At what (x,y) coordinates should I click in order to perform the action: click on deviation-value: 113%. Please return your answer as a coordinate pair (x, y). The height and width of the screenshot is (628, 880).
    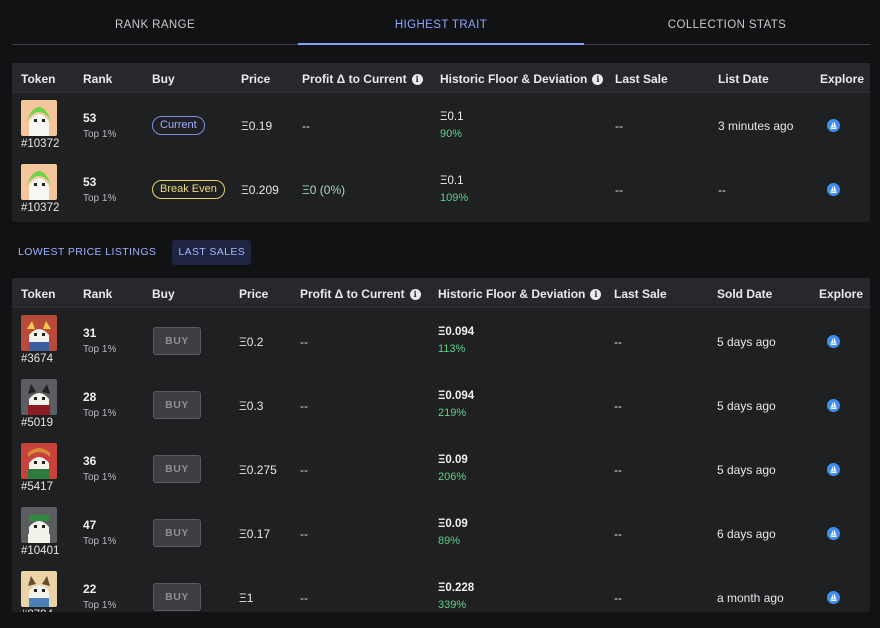
    Looking at the image, I should click on (452, 349).